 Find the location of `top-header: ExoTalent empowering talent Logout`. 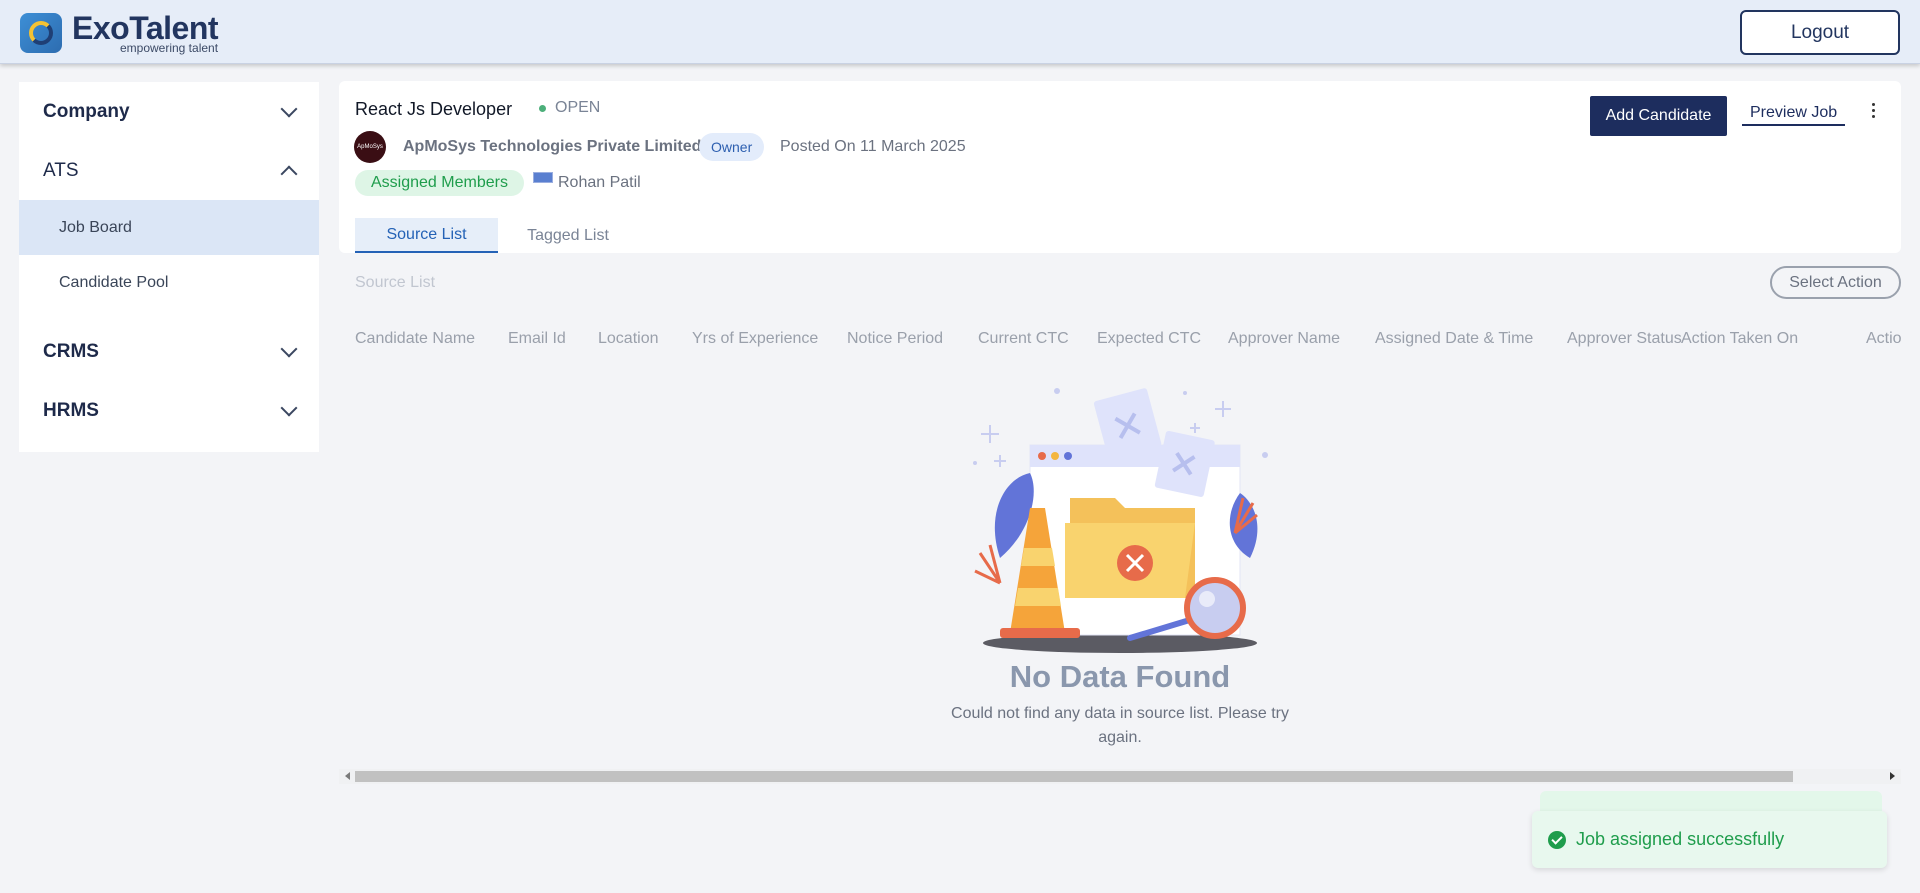

top-header: ExoTalent empowering talent Logout is located at coordinates (960, 32).